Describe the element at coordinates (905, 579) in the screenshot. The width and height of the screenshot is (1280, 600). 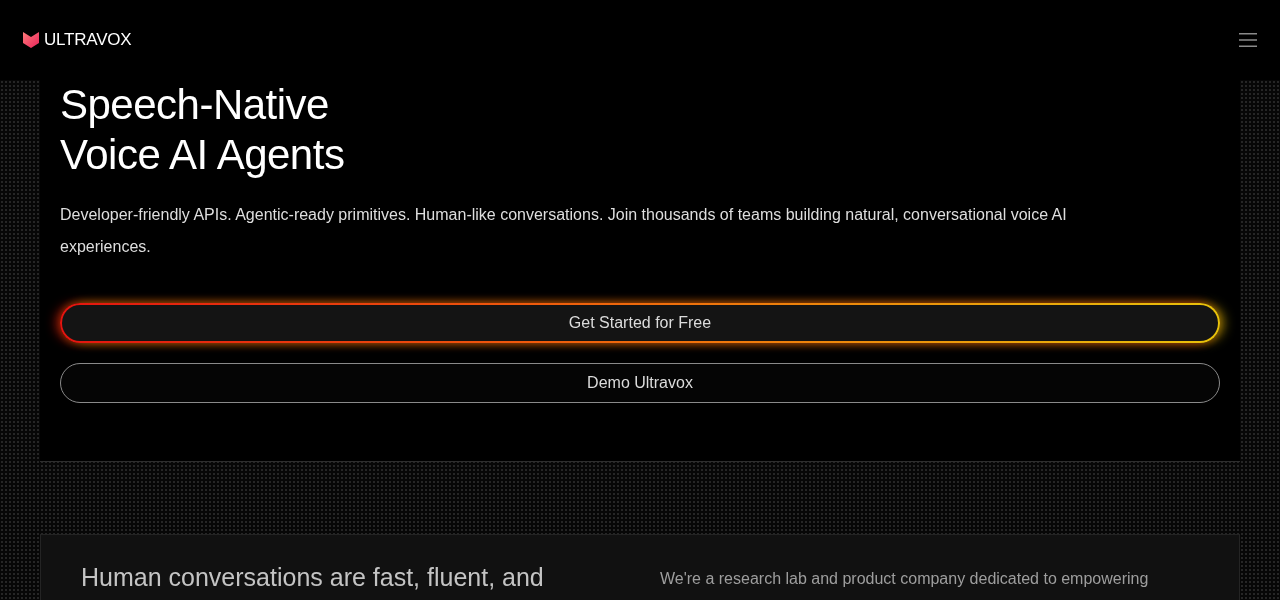
I see `about-text: We're a research lab and product company dedicated to empowering` at that location.